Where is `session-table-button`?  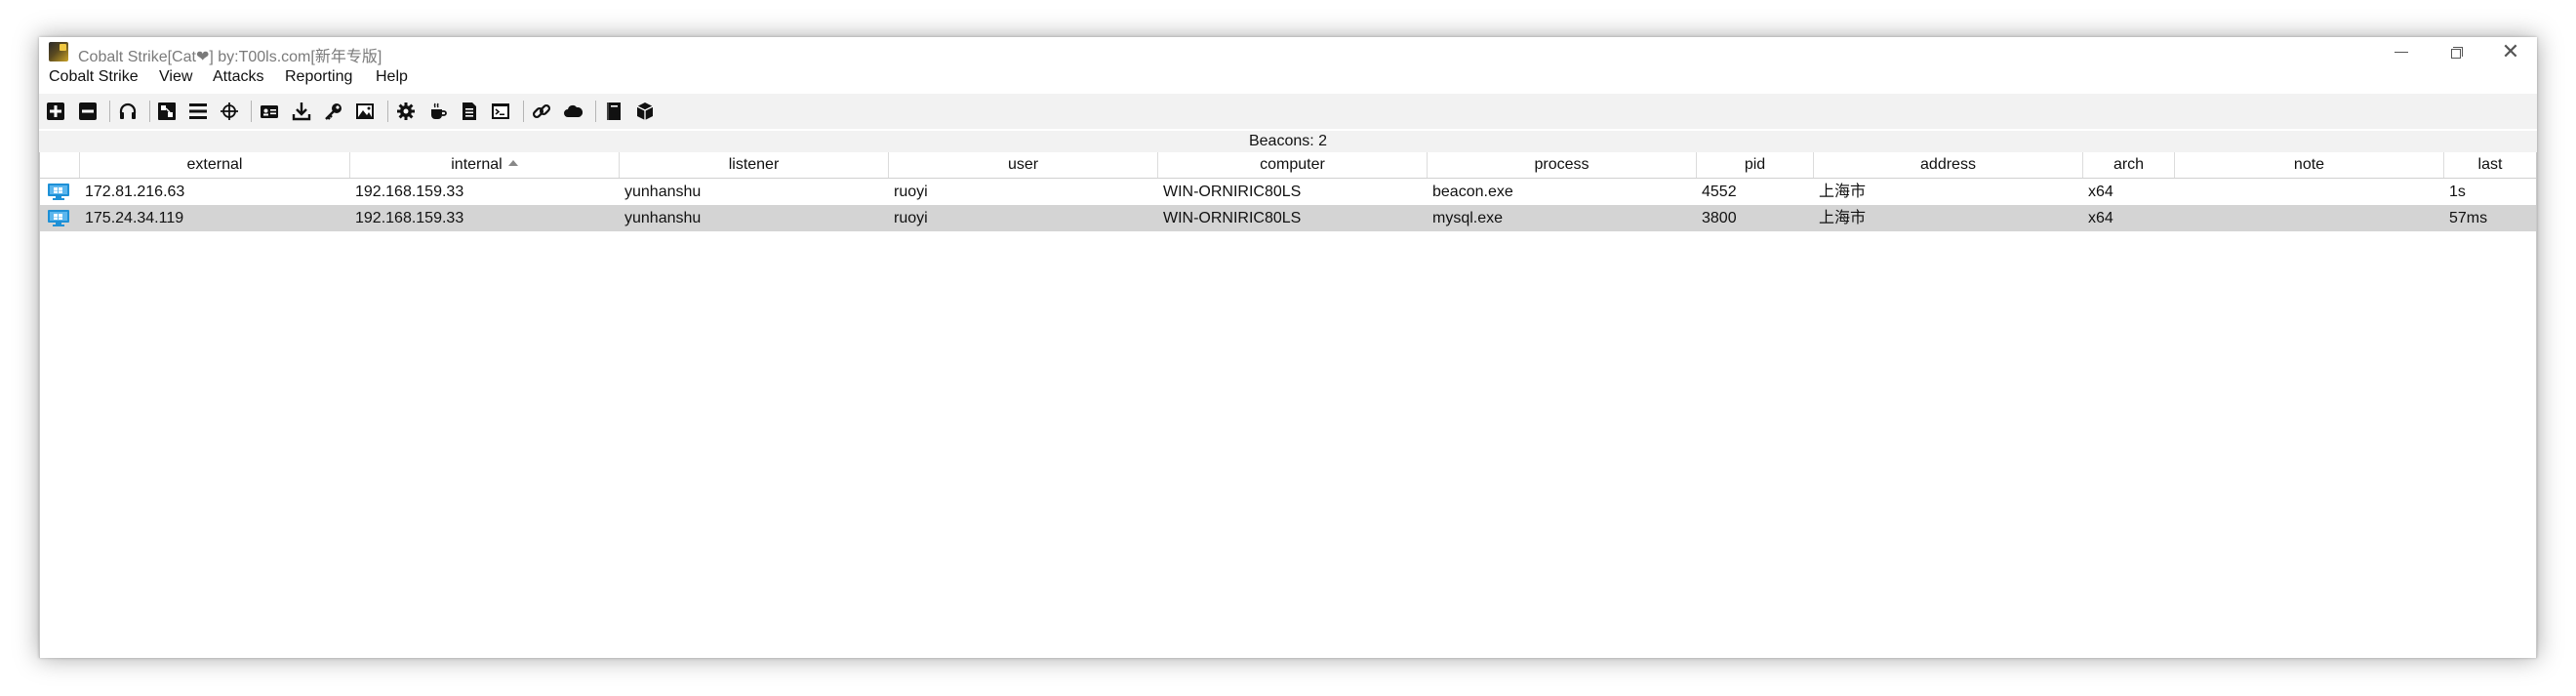 session-table-button is located at coordinates (198, 111).